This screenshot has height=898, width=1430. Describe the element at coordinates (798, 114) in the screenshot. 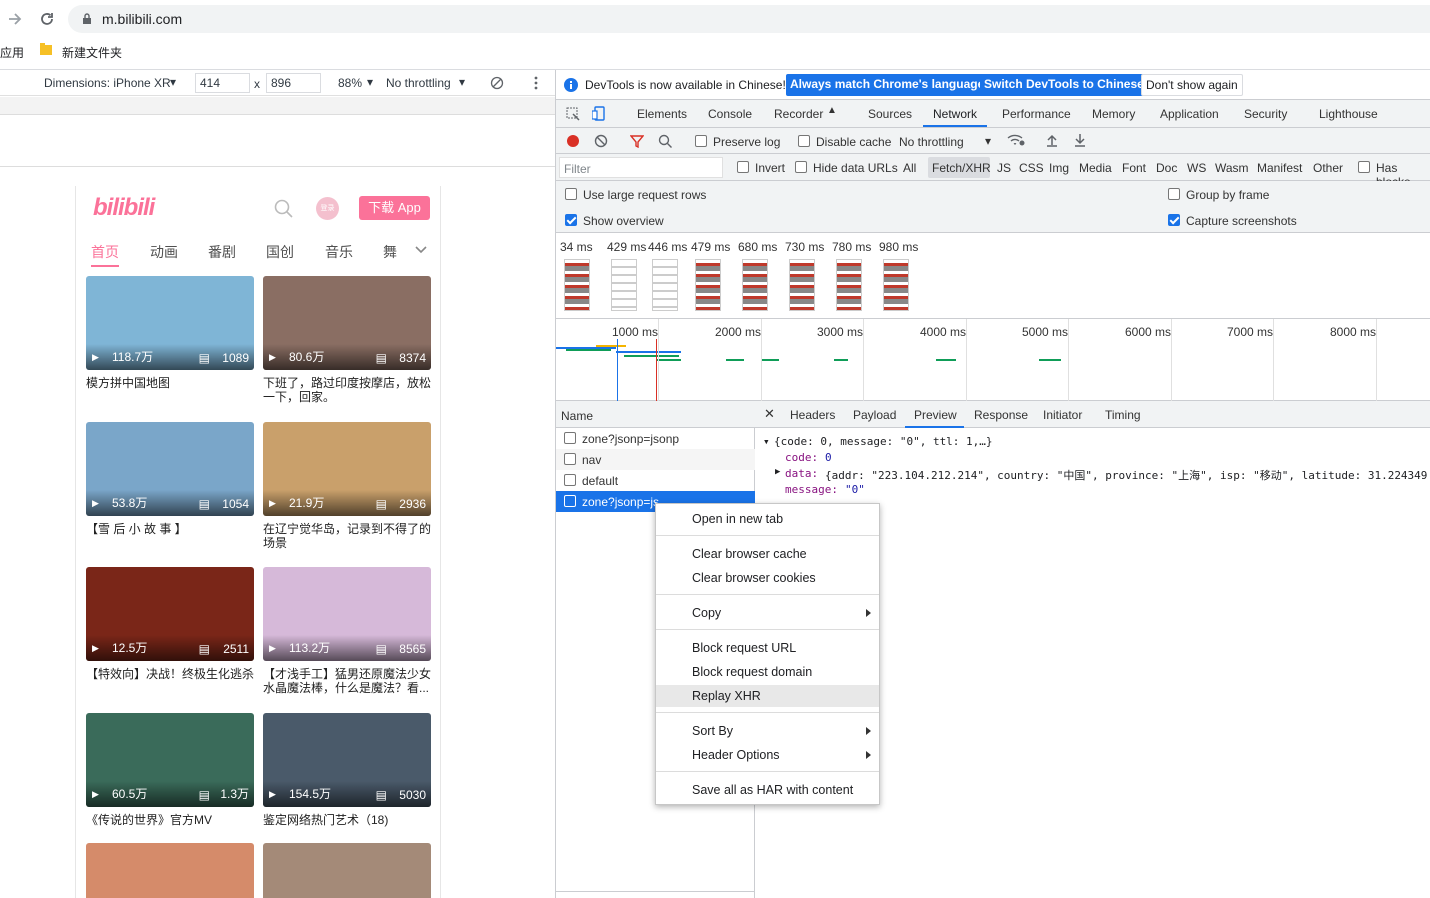

I see `tab-recorder: Recorder` at that location.